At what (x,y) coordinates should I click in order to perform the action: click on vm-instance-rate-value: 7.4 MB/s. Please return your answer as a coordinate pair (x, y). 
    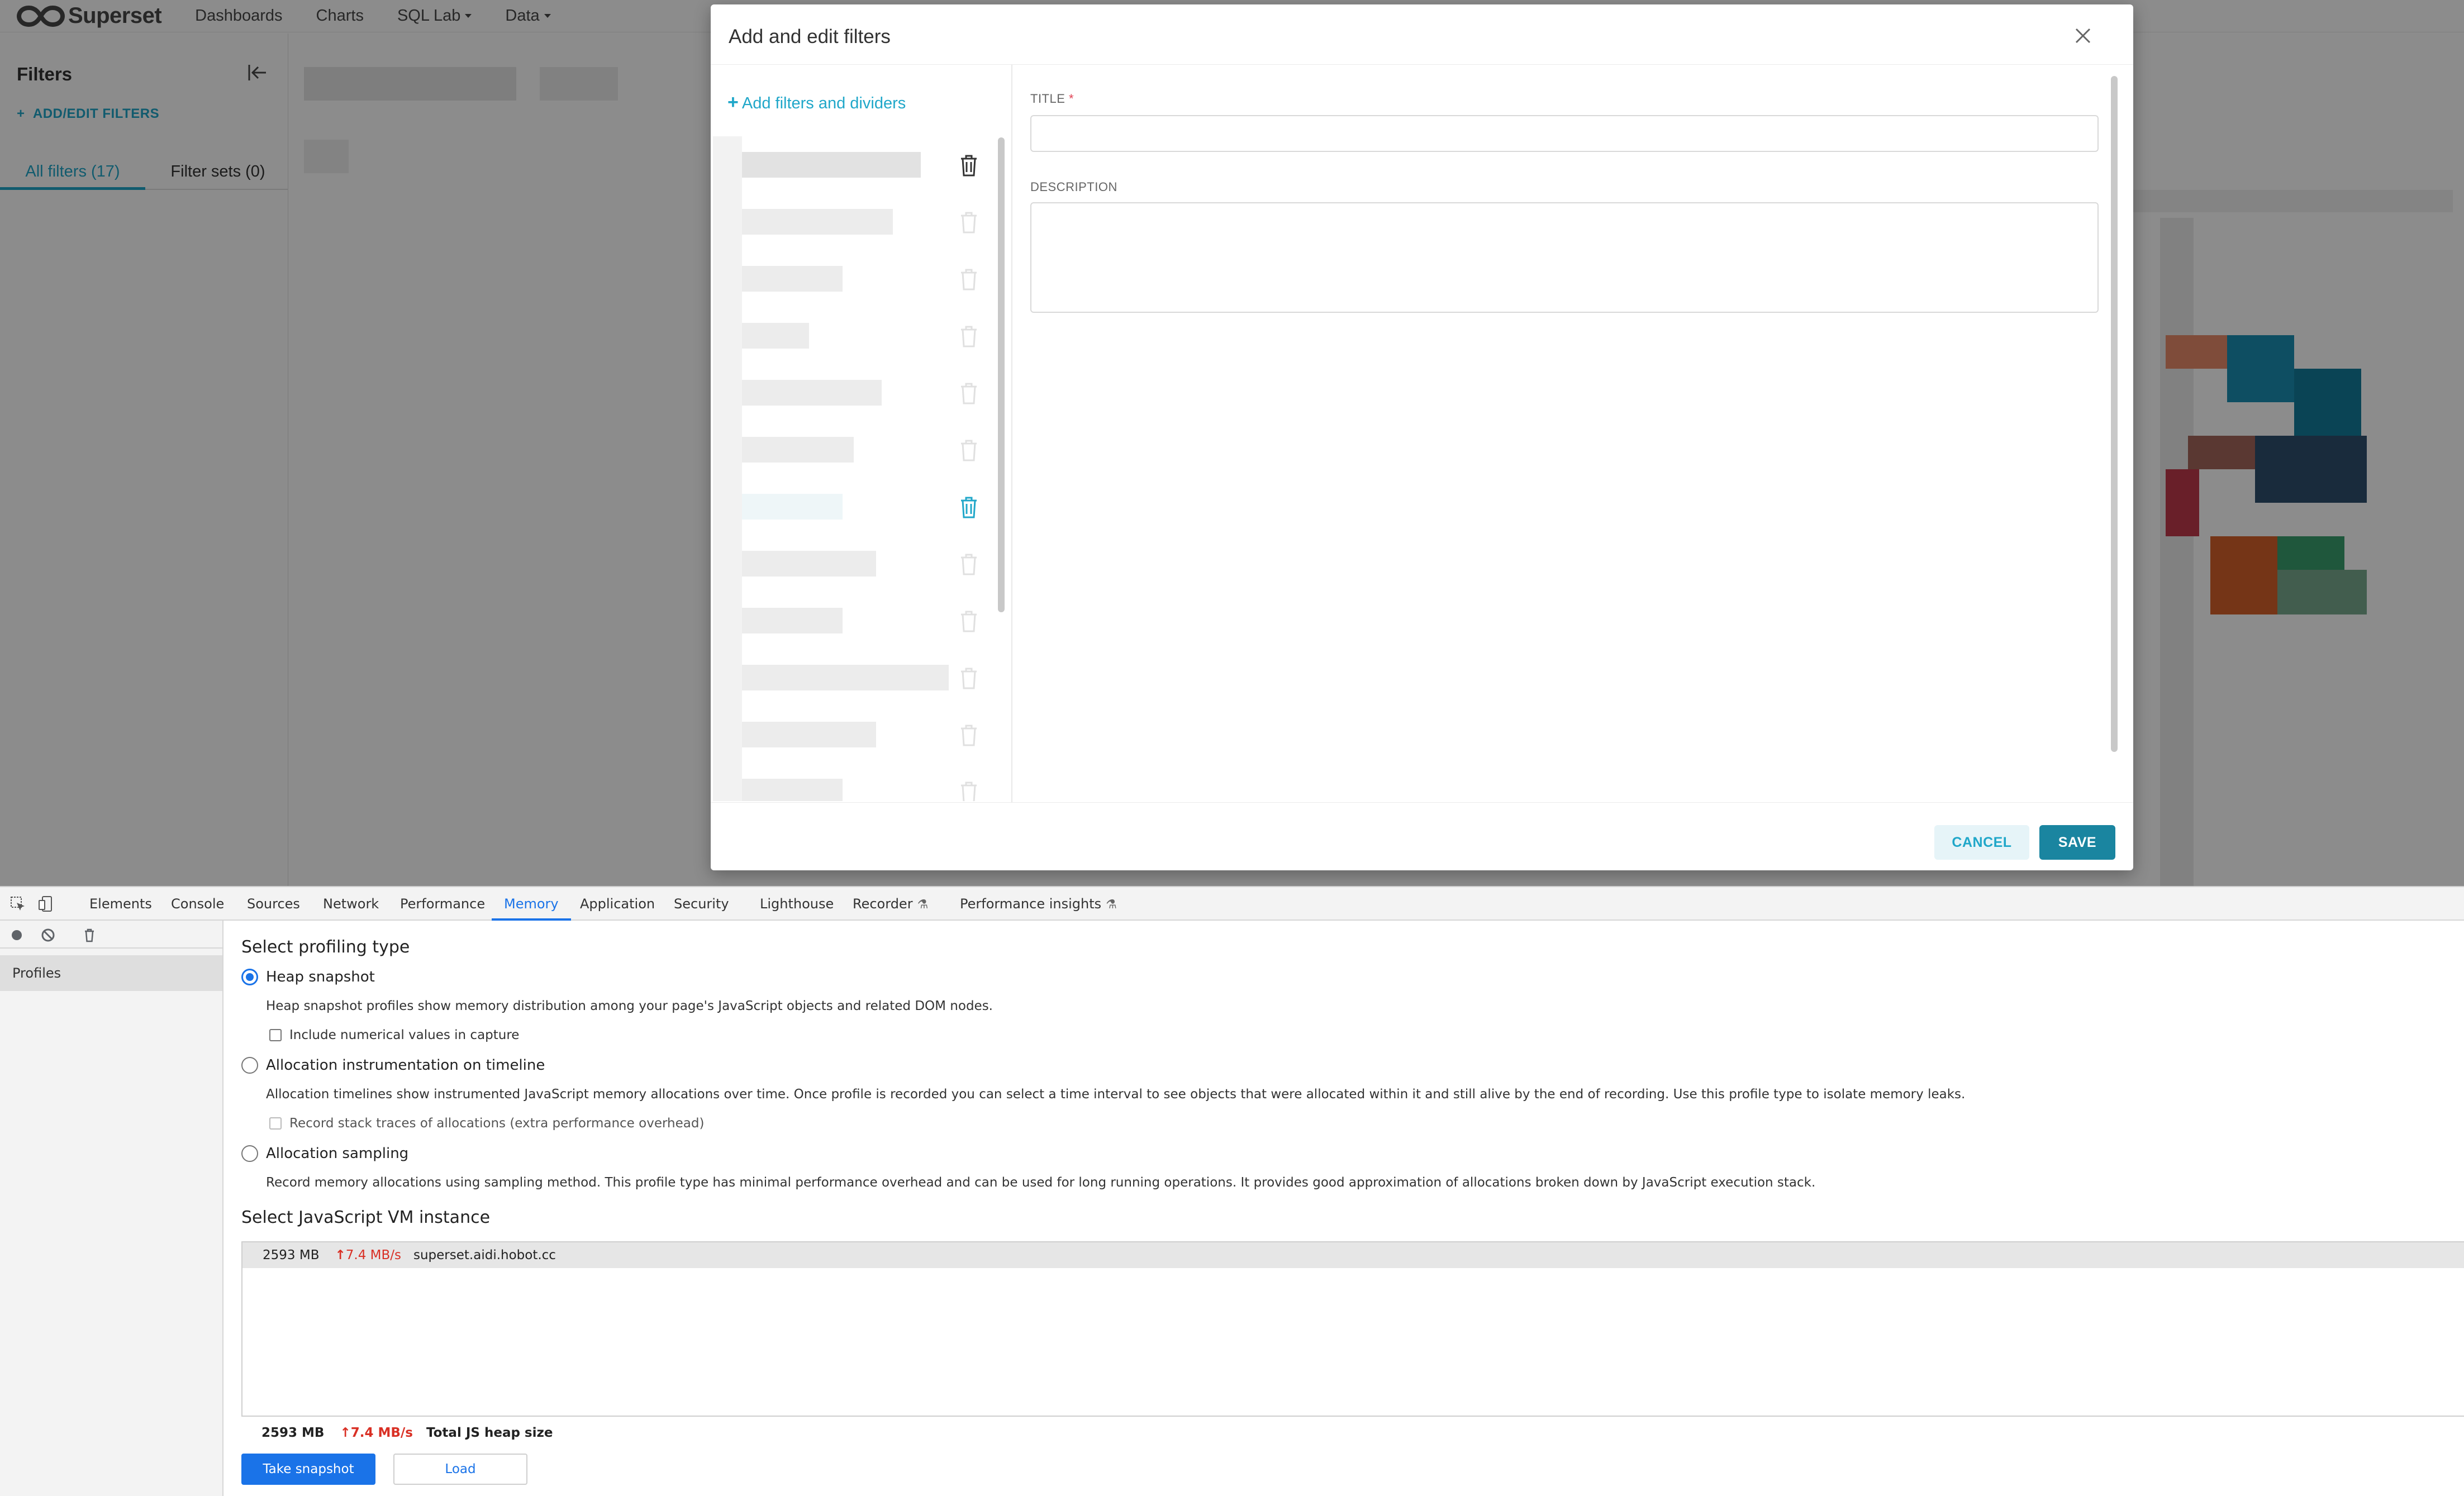
    Looking at the image, I should click on (373, 1255).